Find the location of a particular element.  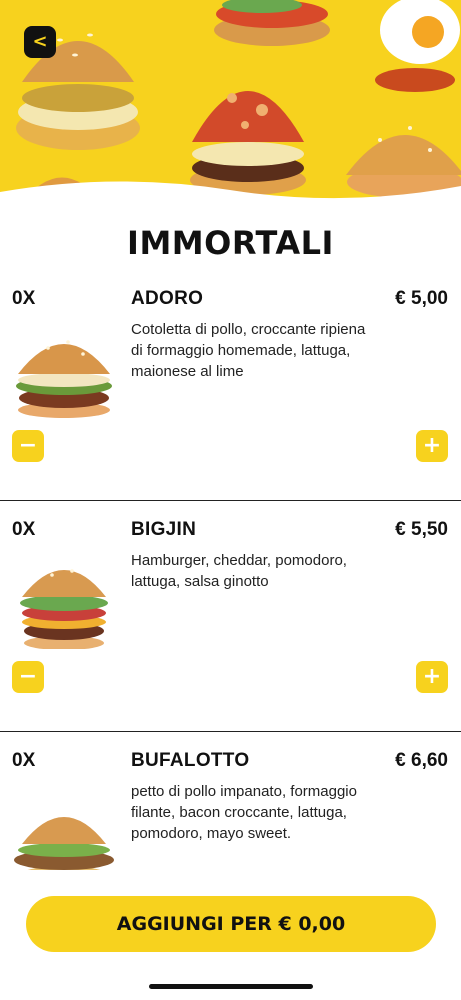

item-price: € 5,50 is located at coordinates (421, 529).